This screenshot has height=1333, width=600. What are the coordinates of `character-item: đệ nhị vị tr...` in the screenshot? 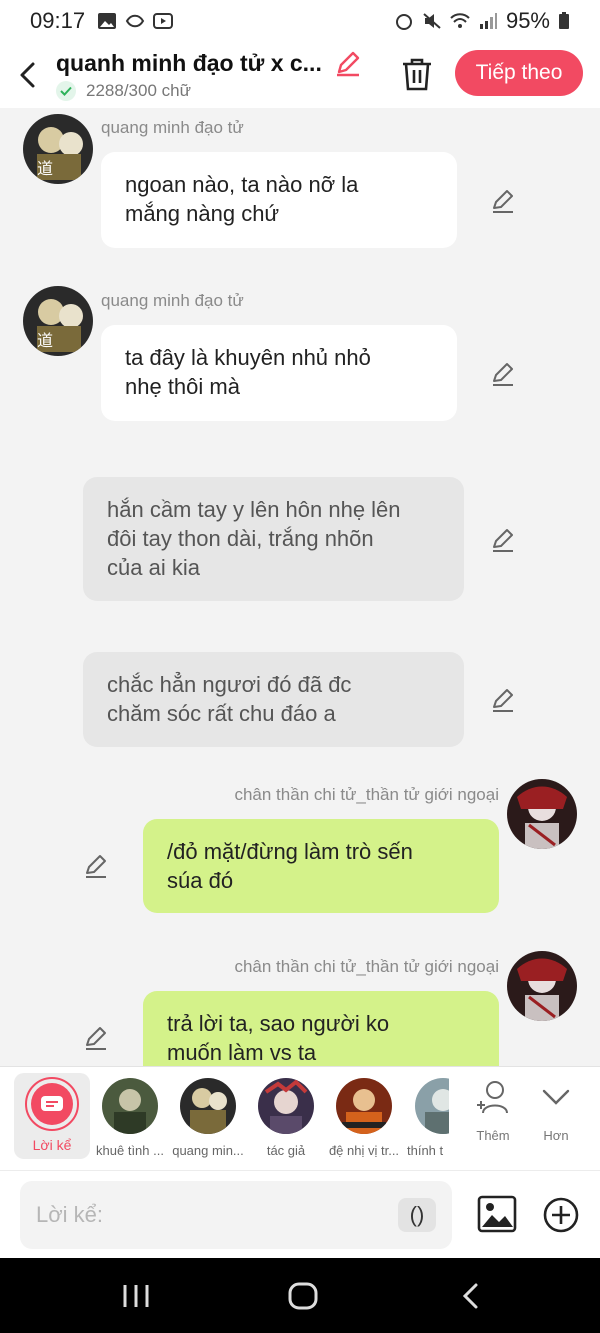 It's located at (364, 1116).